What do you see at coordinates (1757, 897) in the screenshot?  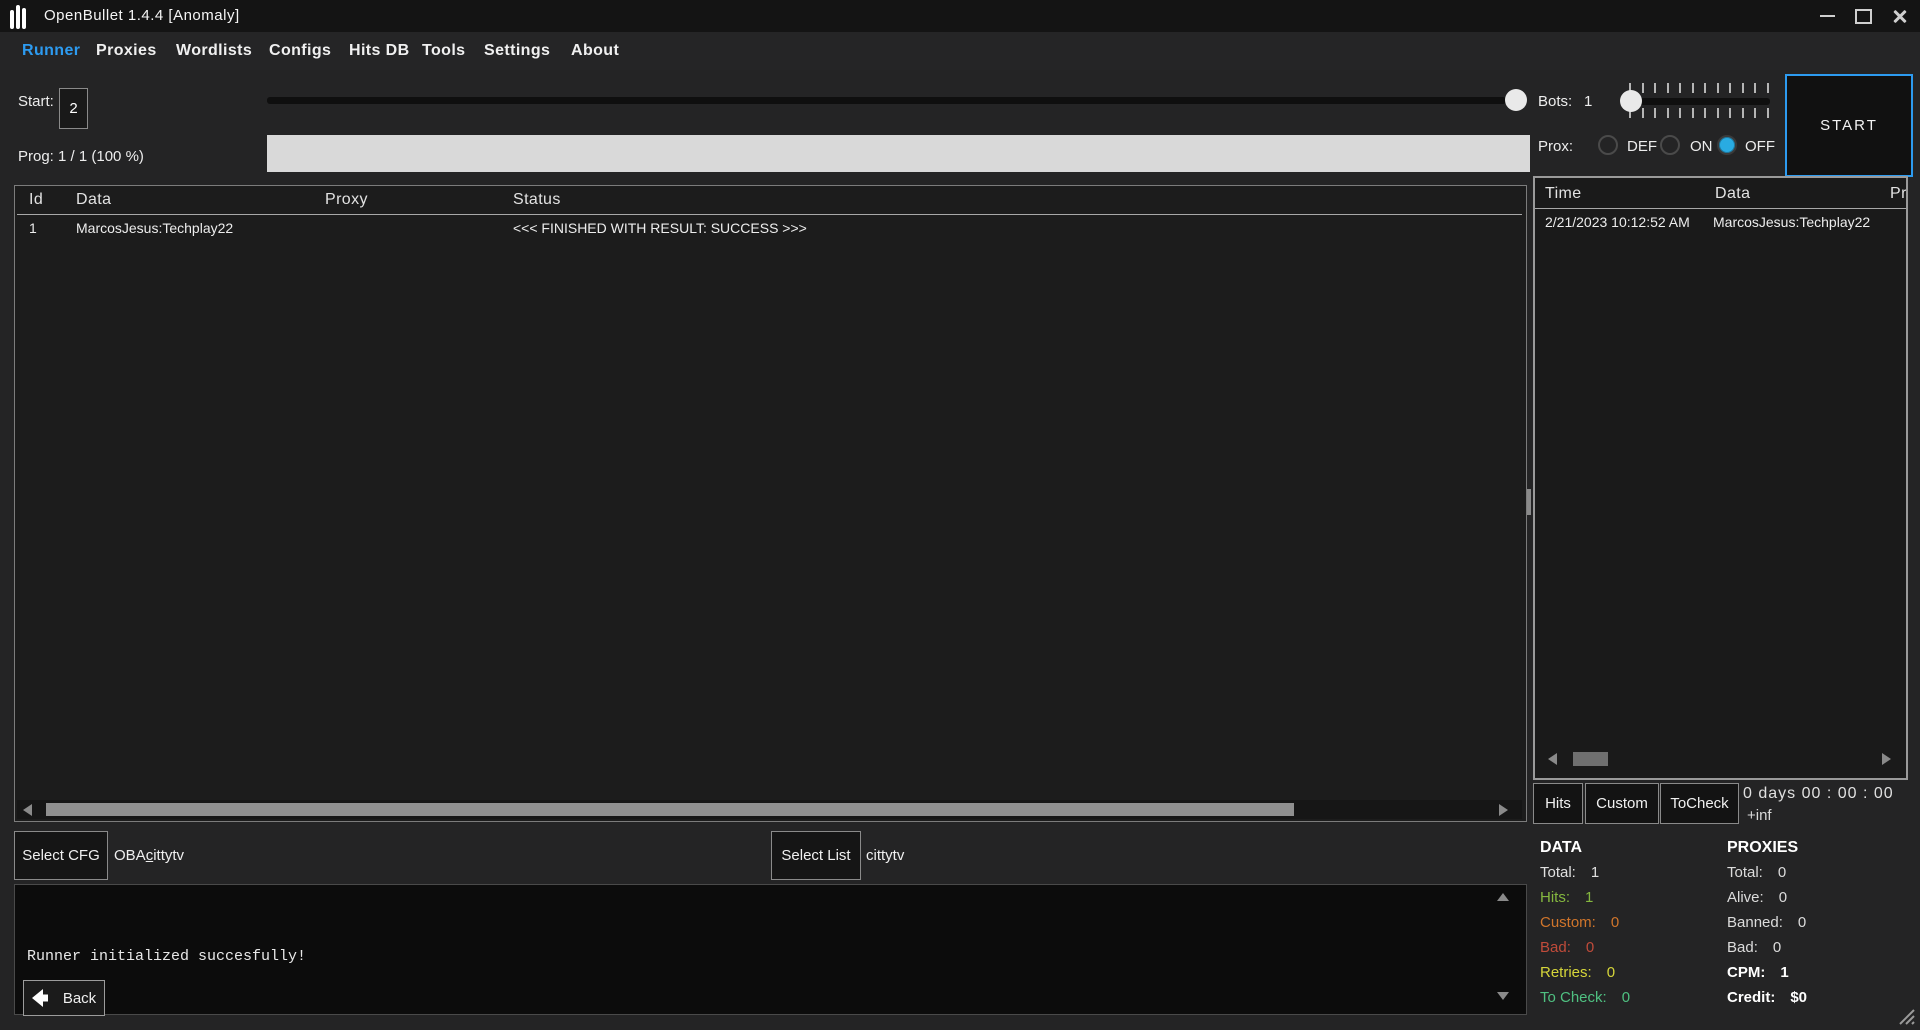 I see `proxy-alive: Alive: 0` at bounding box center [1757, 897].